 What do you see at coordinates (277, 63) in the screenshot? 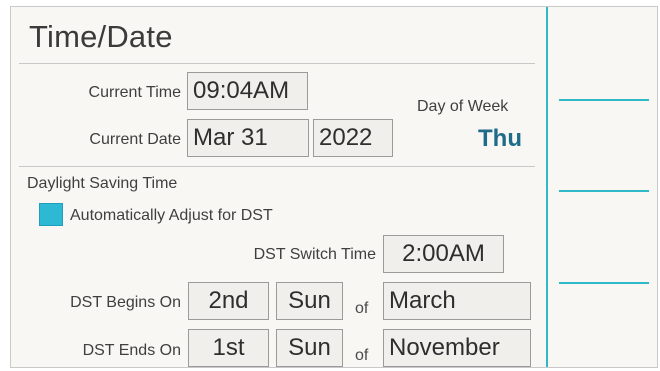
I see `title-divider` at bounding box center [277, 63].